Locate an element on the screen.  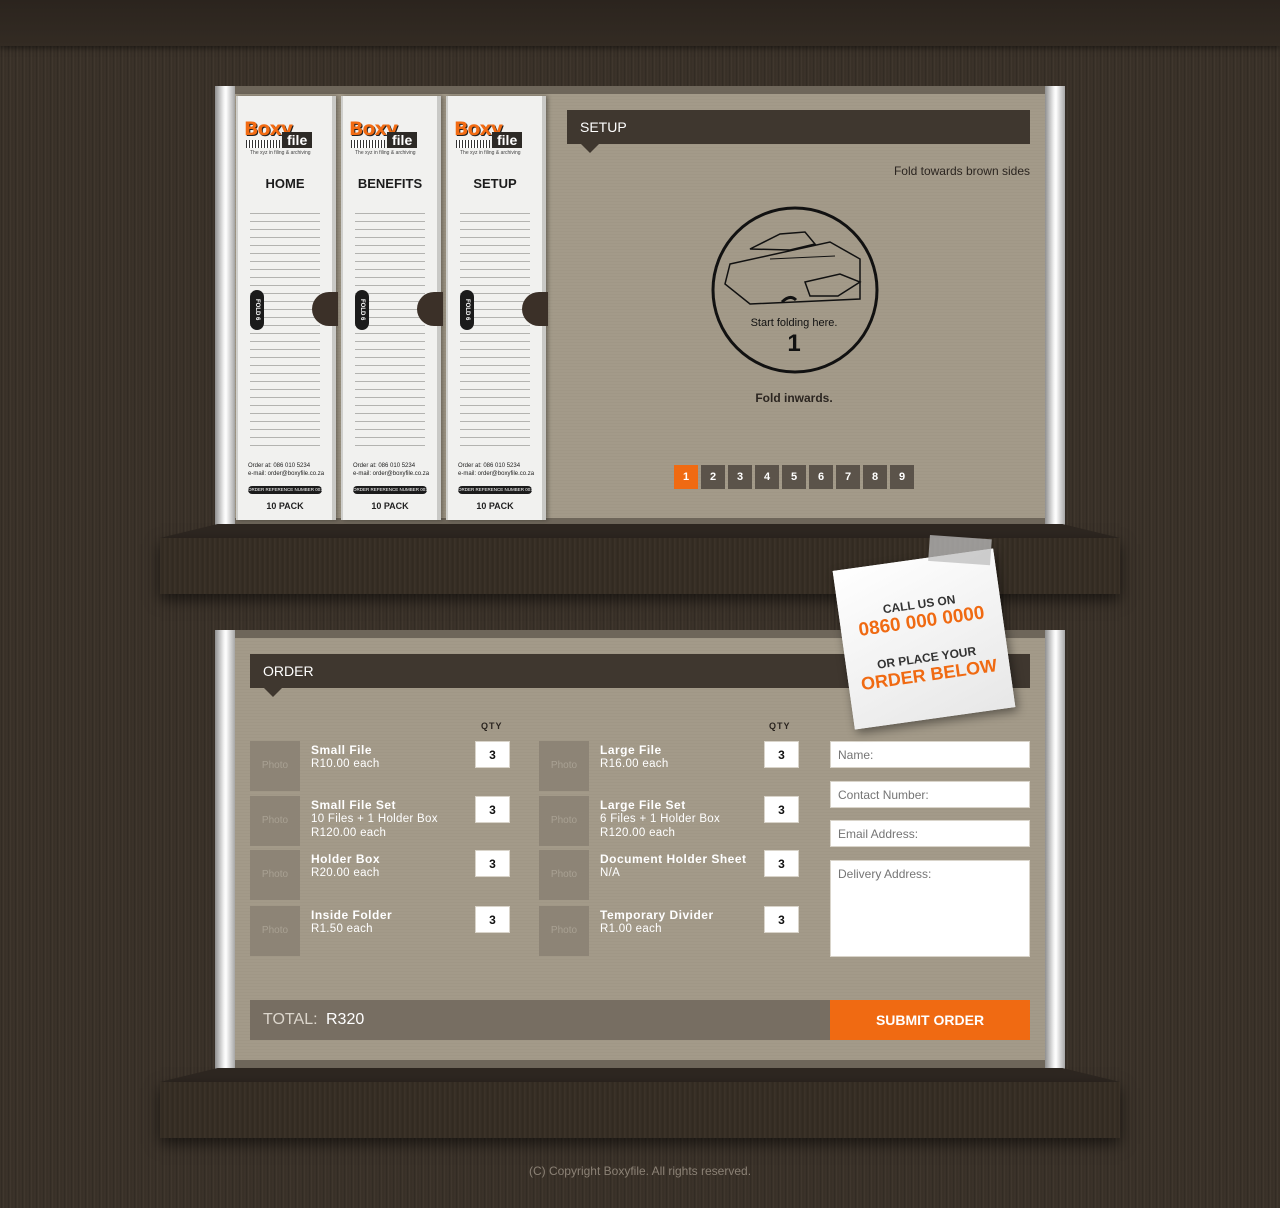
barcode-icon is located at coordinates (473, 144).